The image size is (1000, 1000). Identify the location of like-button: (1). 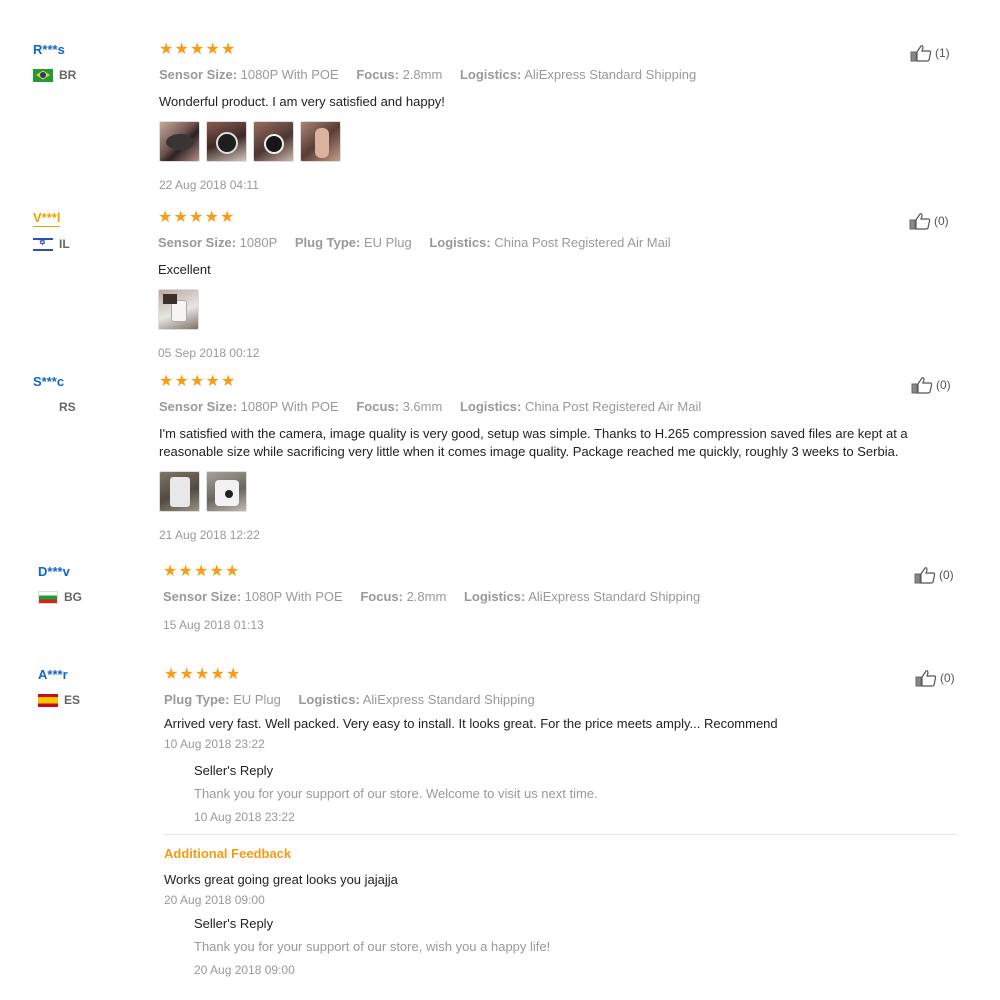
(930, 53).